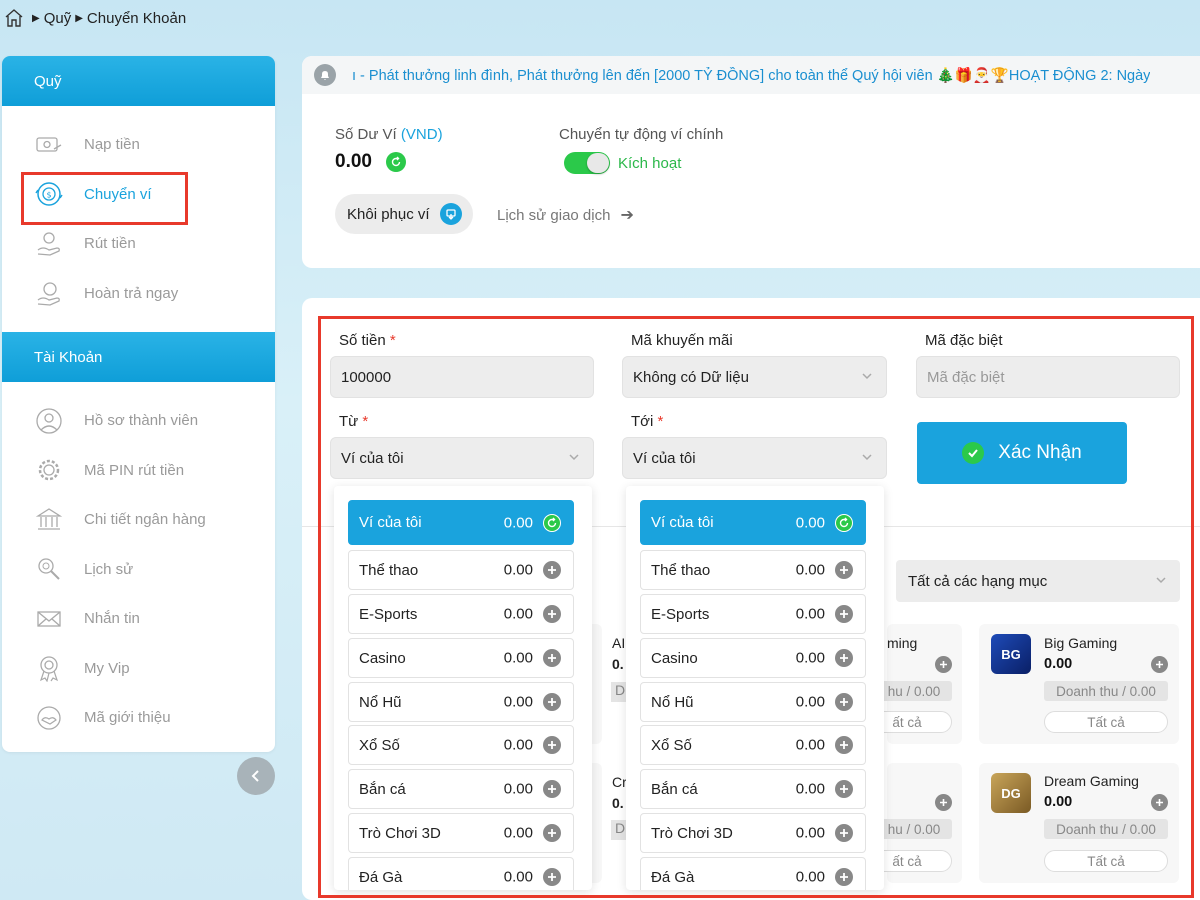  What do you see at coordinates (627, 215) in the screenshot?
I see `arrow-right-icon: ➔` at bounding box center [627, 215].